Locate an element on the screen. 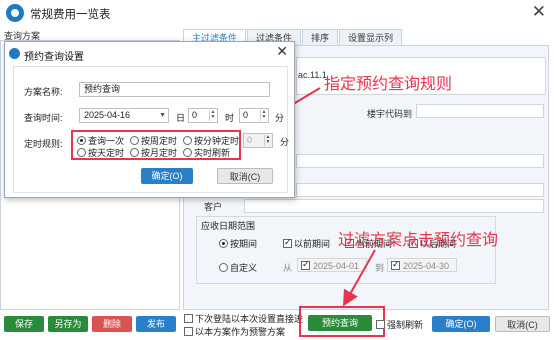  minute-label: 分 is located at coordinates (280, 118).